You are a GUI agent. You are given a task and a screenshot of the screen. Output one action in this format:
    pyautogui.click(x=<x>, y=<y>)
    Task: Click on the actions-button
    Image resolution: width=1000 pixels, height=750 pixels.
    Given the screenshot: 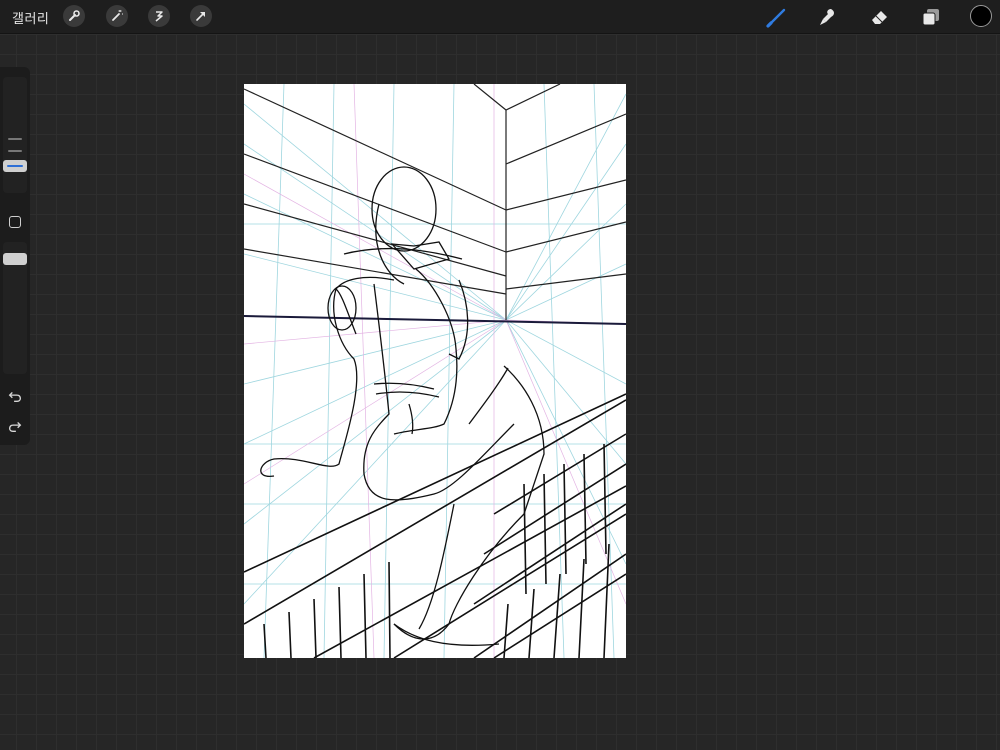 What is the action you would take?
    pyautogui.click(x=74, y=16)
    